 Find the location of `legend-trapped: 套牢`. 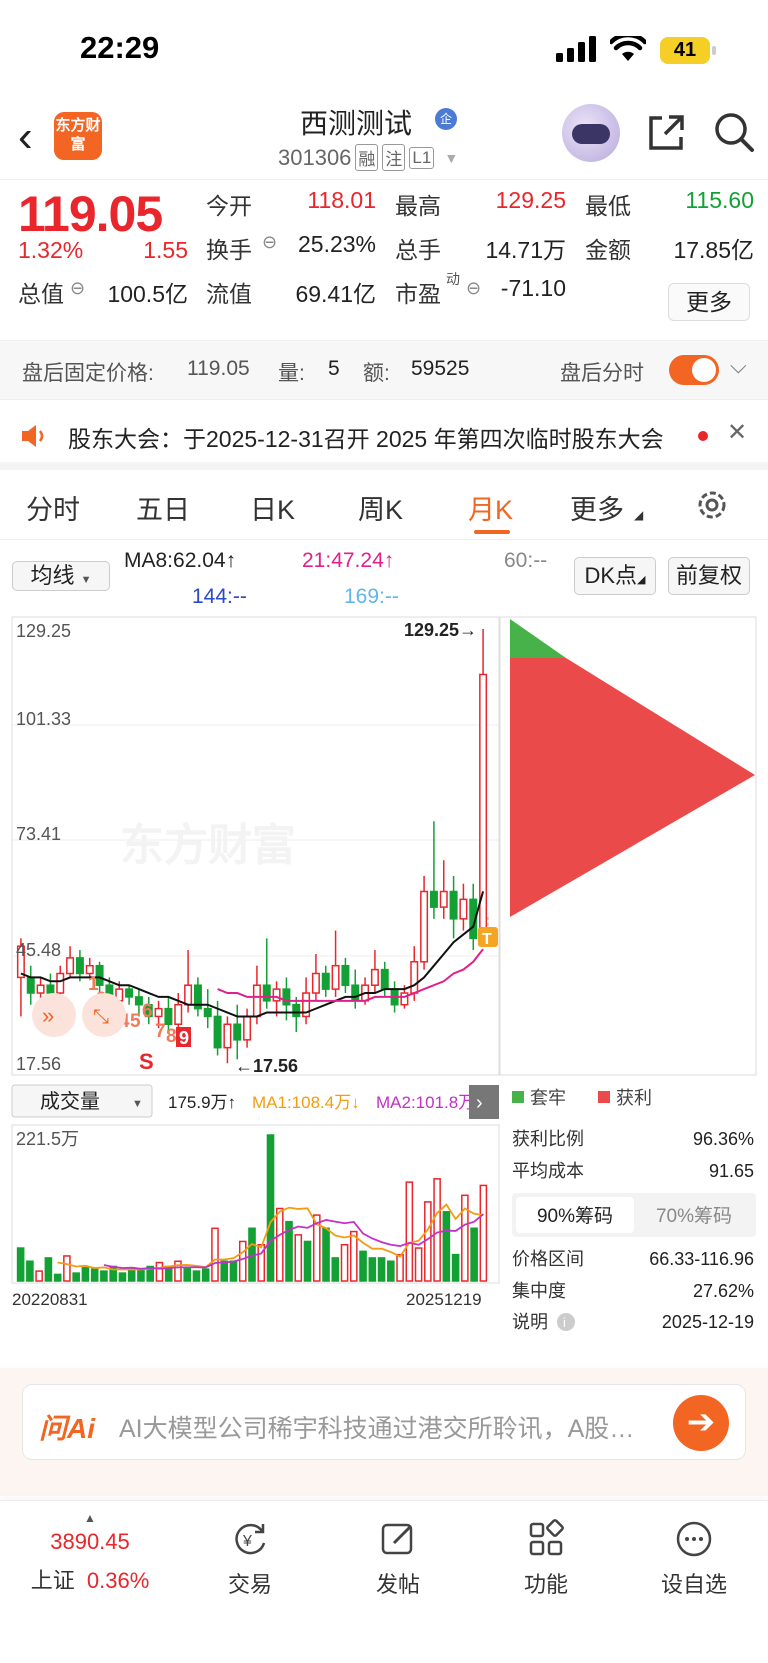

legend-trapped: 套牢 is located at coordinates (548, 1098).